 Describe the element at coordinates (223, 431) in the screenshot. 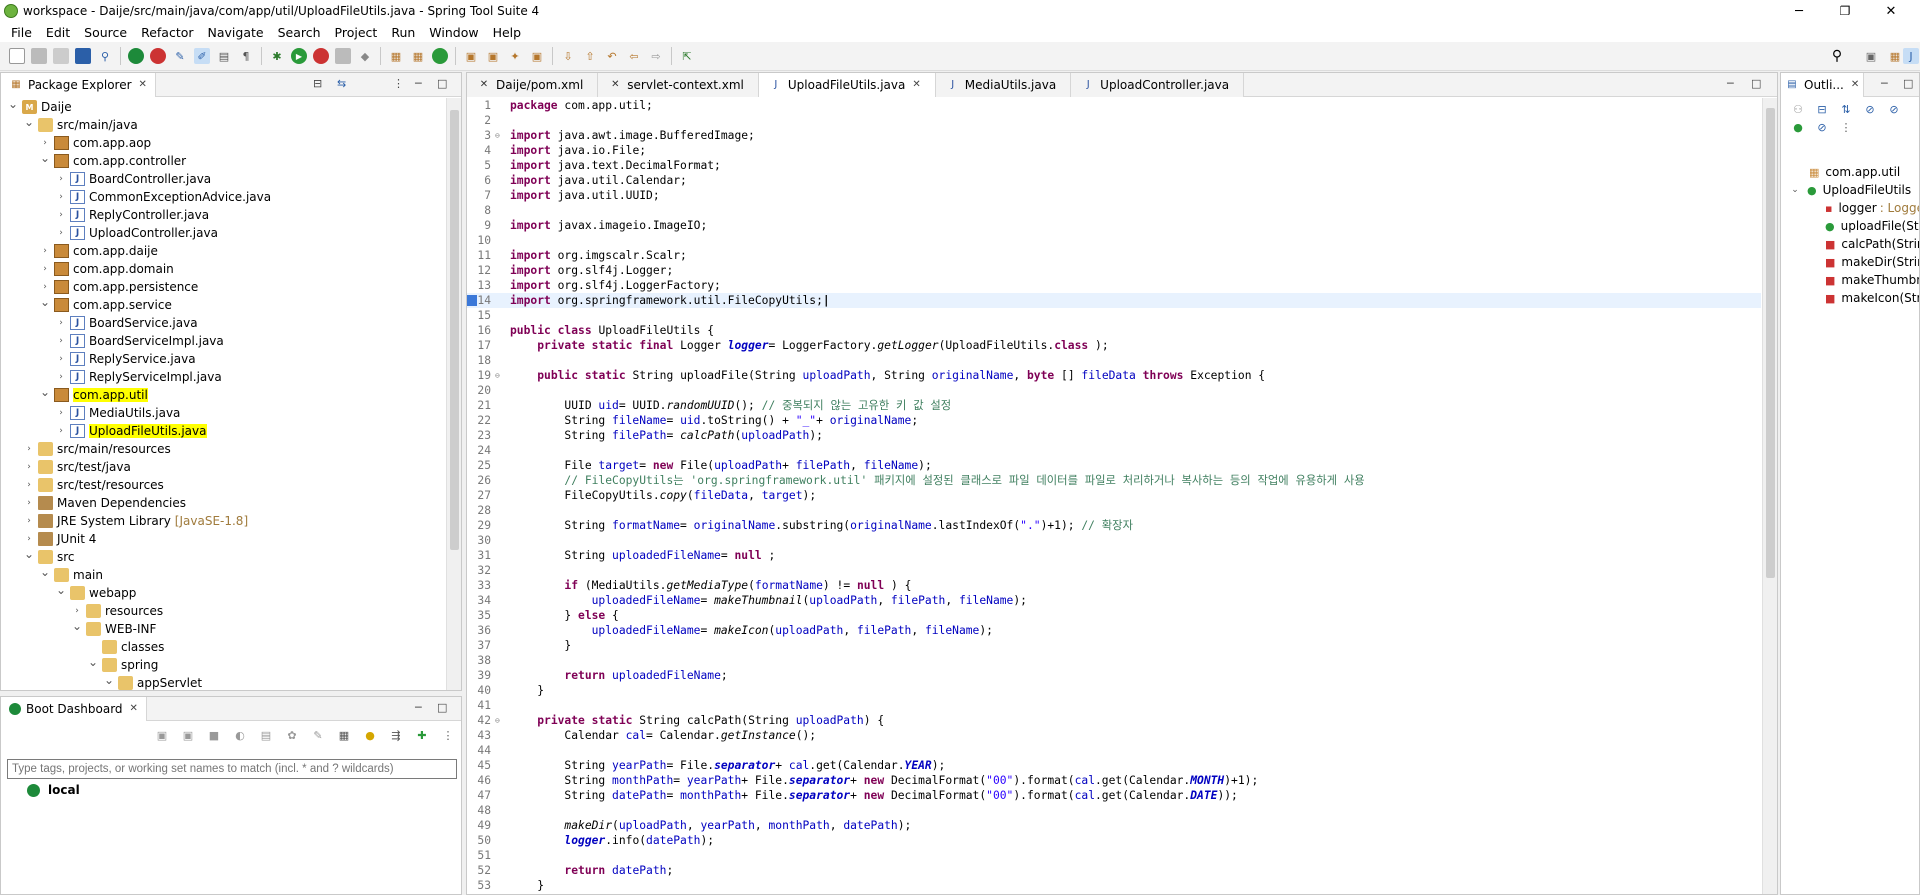

I see `tree-item: › J UploadFileUtils.java` at that location.